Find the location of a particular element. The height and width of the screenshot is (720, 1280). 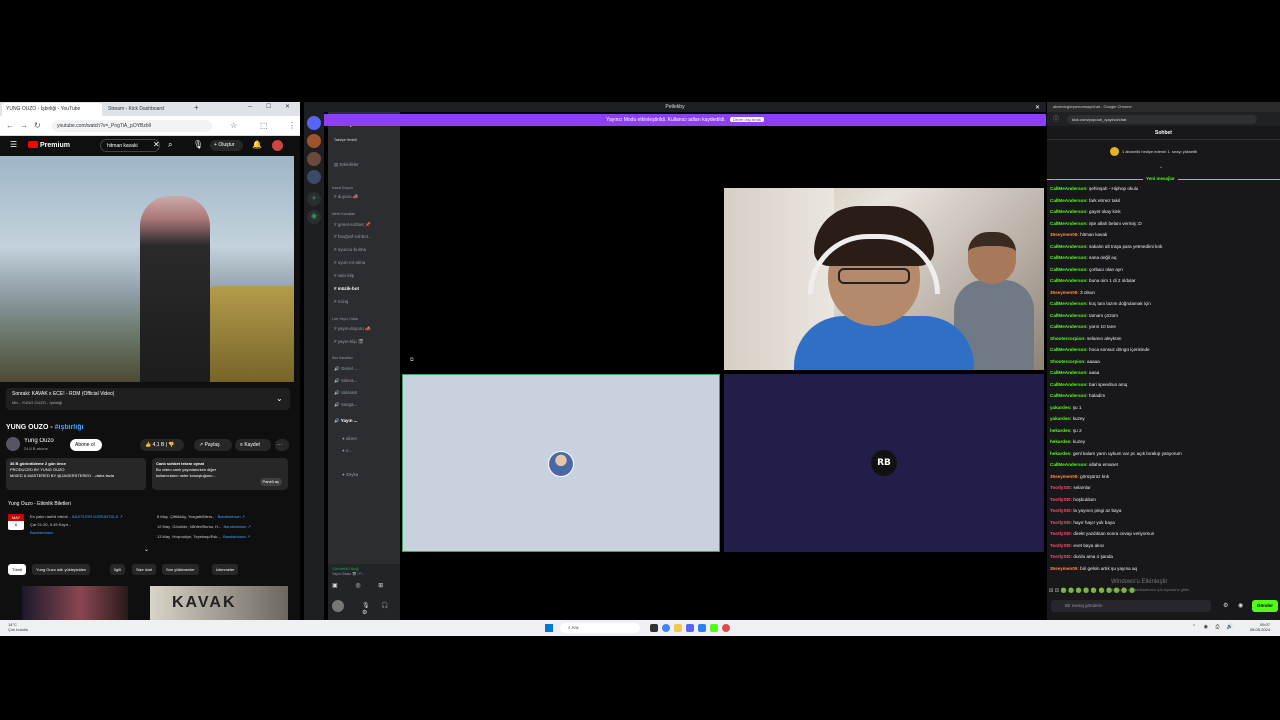

chip-related: İlgili is located at coordinates (117, 569).